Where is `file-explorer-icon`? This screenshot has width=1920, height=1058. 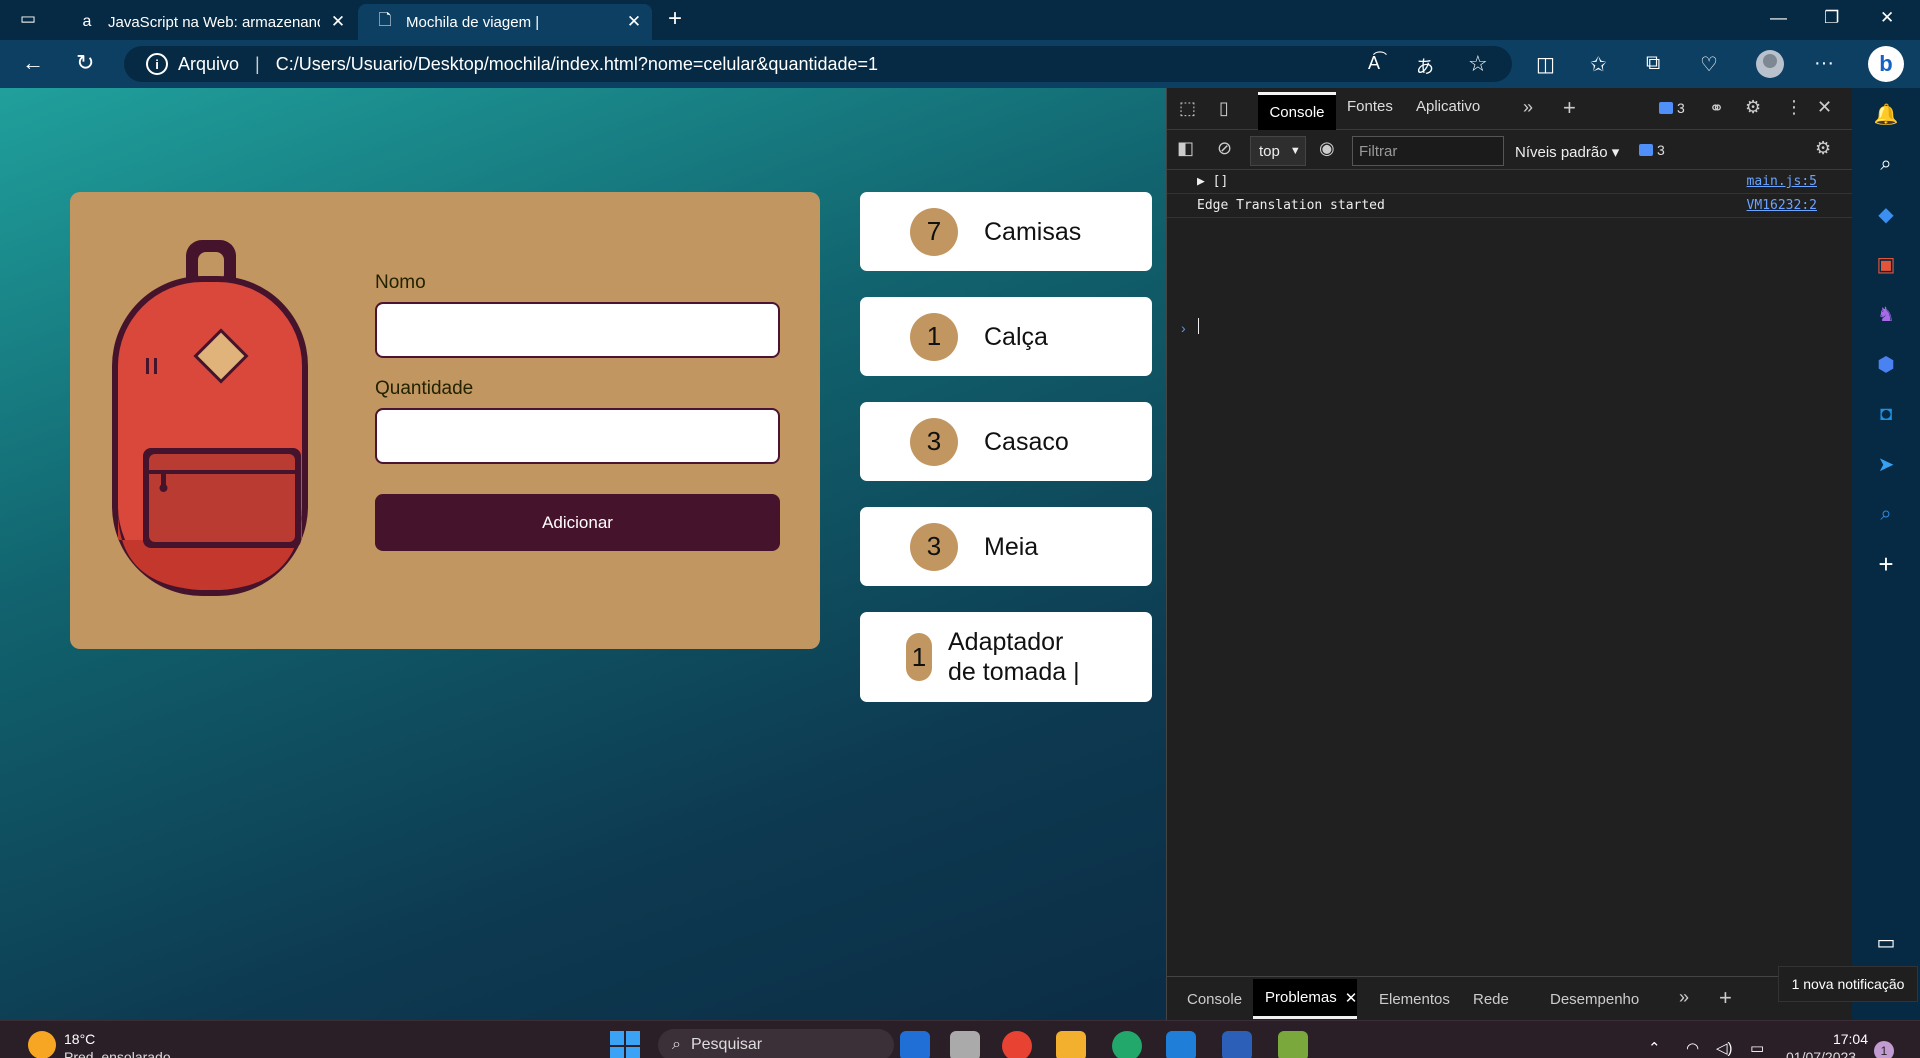
file-explorer-icon is located at coordinates (1071, 1044).